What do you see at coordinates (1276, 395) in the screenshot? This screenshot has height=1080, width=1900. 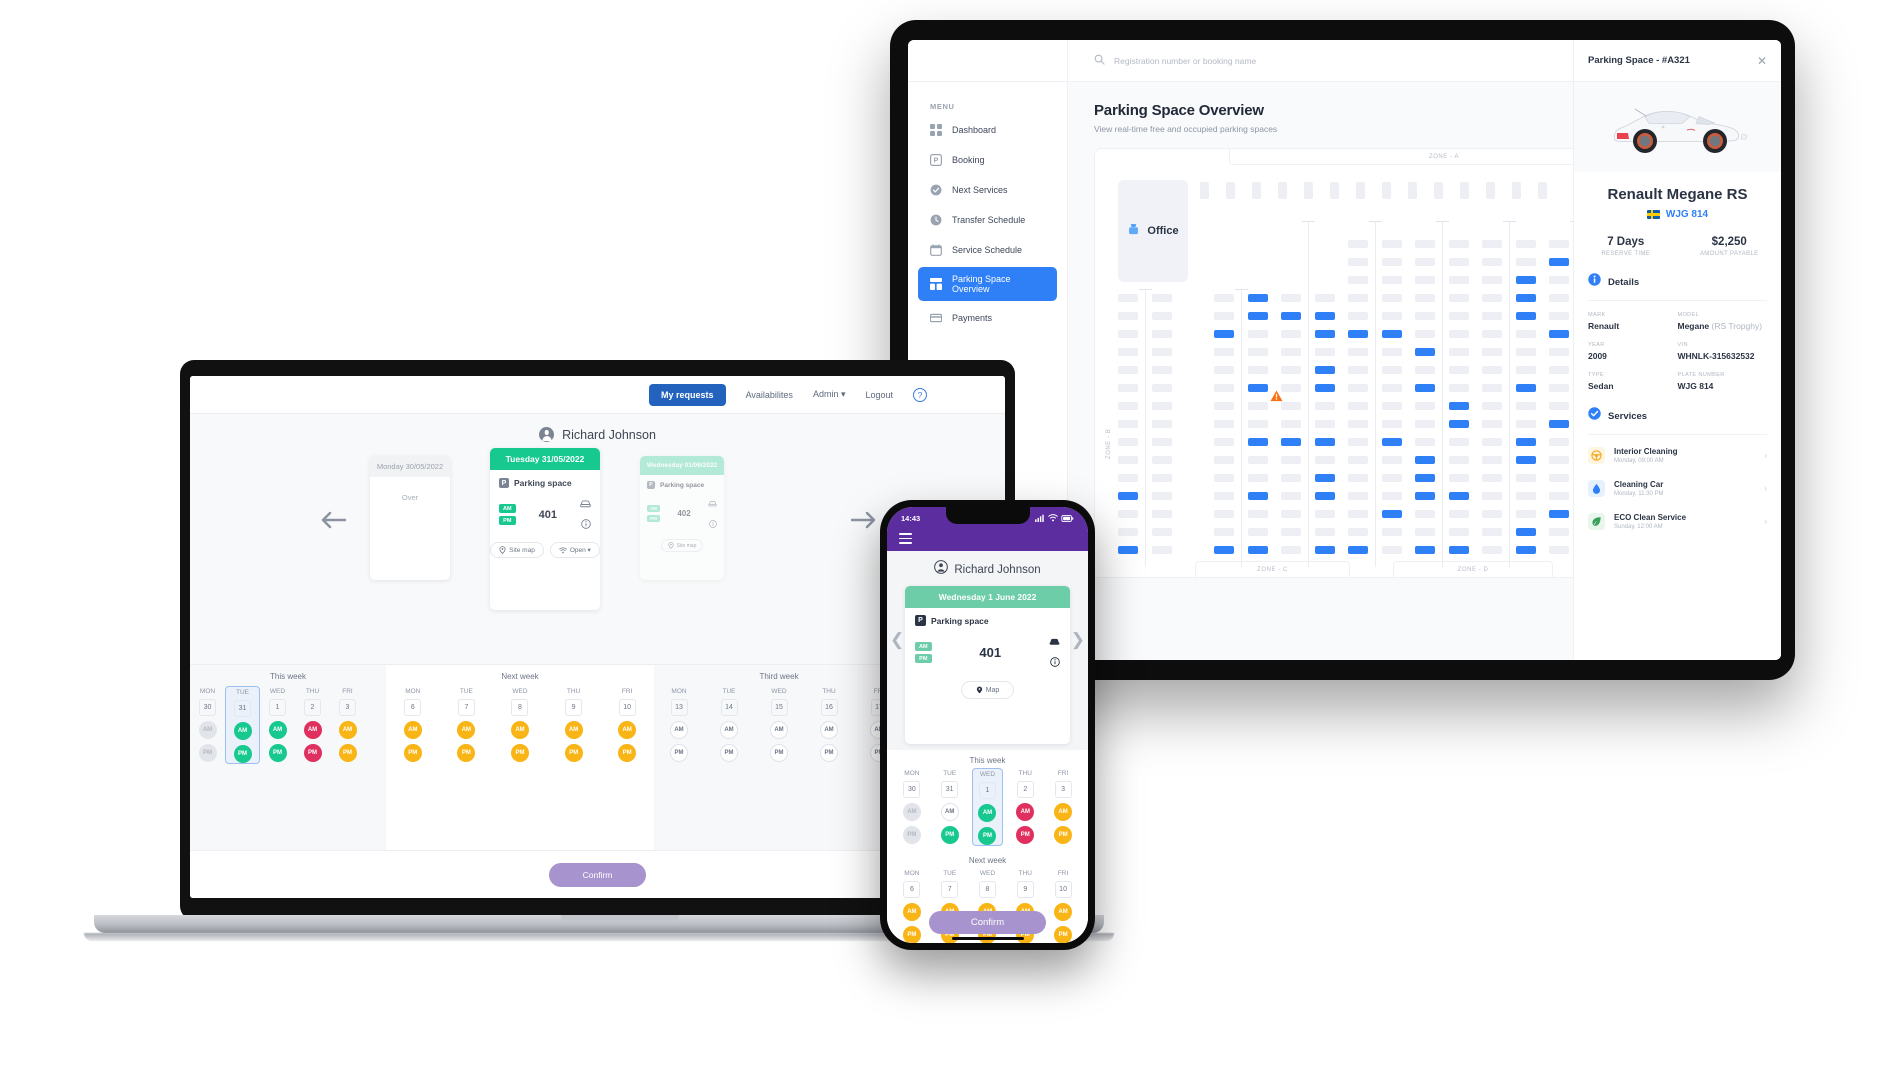 I see `warning-triangle-icon` at bounding box center [1276, 395].